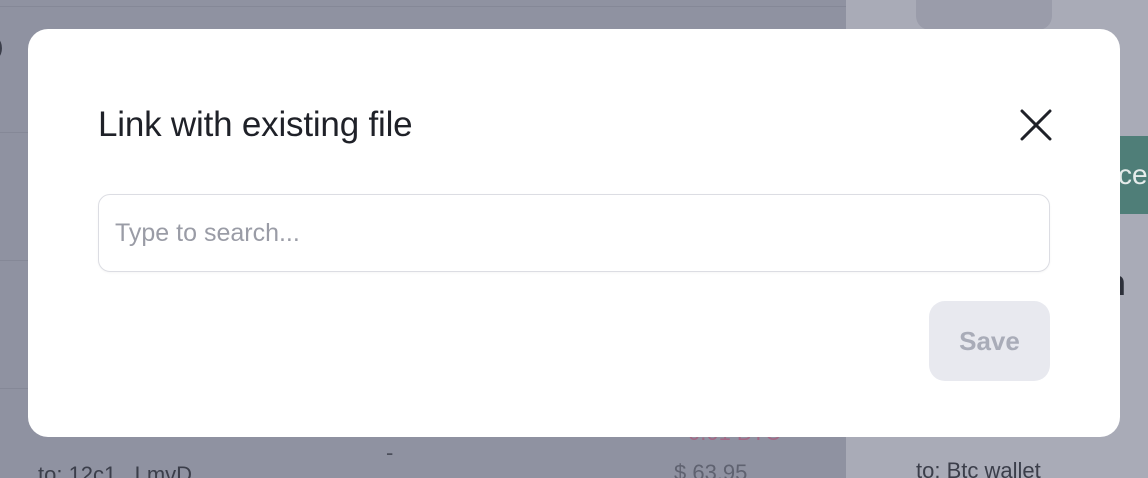 The height and width of the screenshot is (478, 1148). What do you see at coordinates (989, 341) in the screenshot?
I see `save-button: Save` at bounding box center [989, 341].